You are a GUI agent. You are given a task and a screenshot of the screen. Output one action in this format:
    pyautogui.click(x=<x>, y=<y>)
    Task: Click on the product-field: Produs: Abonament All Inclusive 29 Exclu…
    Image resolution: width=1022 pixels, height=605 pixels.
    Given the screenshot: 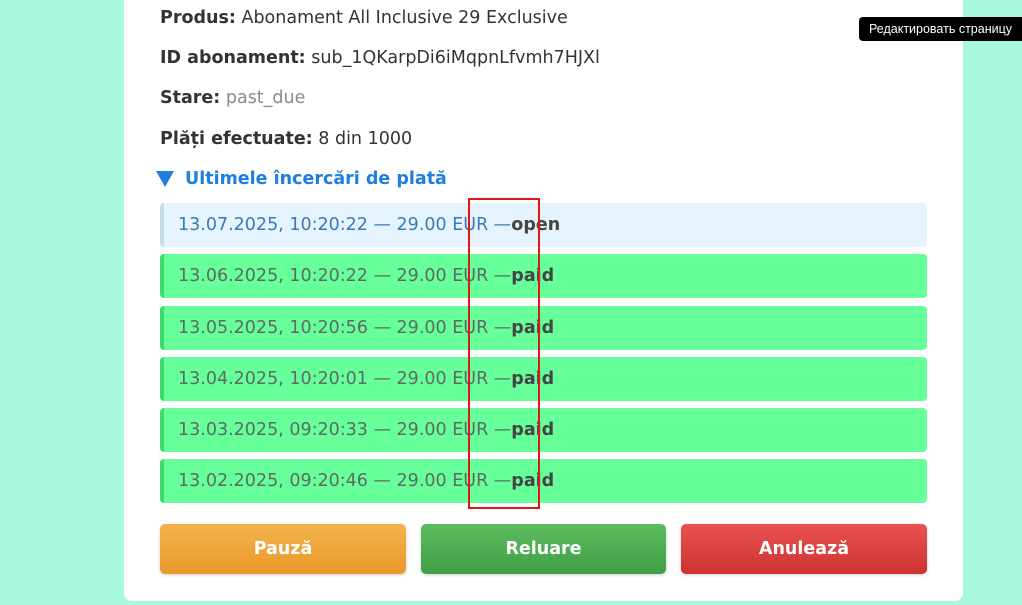 What is the action you would take?
    pyautogui.click(x=364, y=18)
    